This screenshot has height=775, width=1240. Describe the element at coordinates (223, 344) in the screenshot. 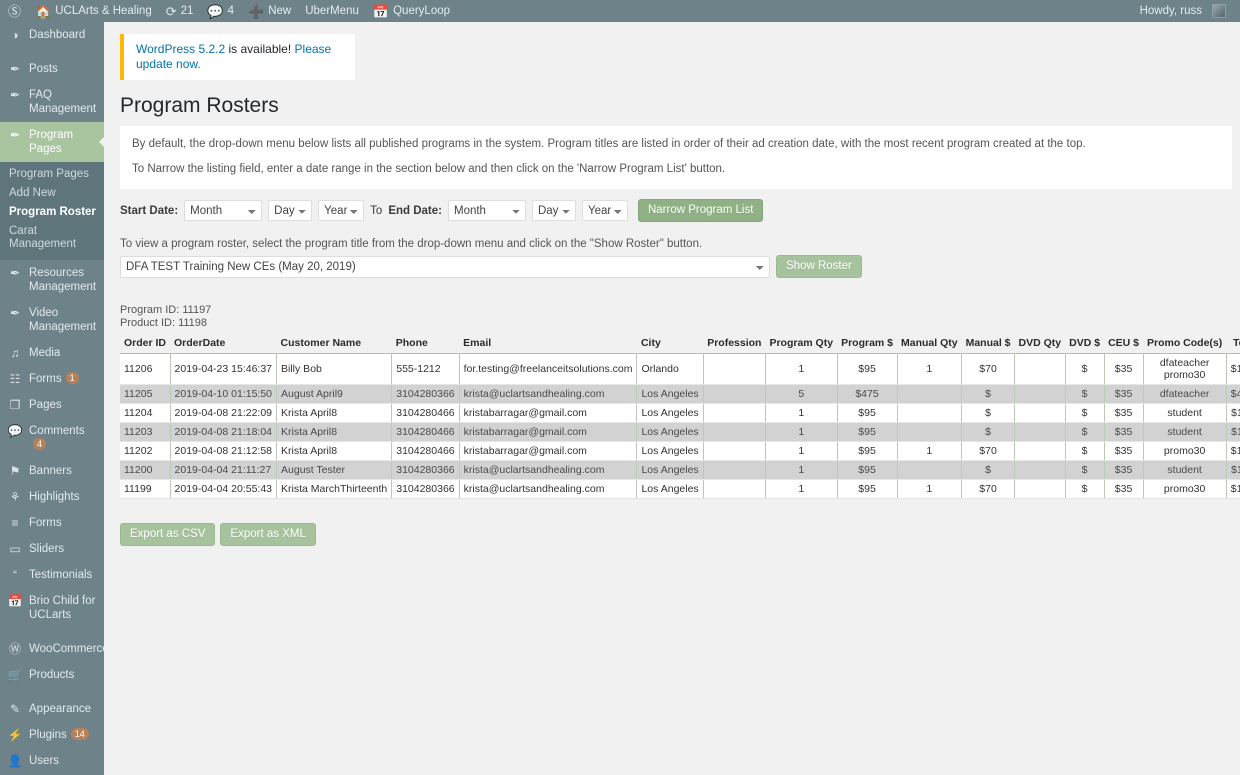

I see `column-header-orderdate: OrderDate` at that location.